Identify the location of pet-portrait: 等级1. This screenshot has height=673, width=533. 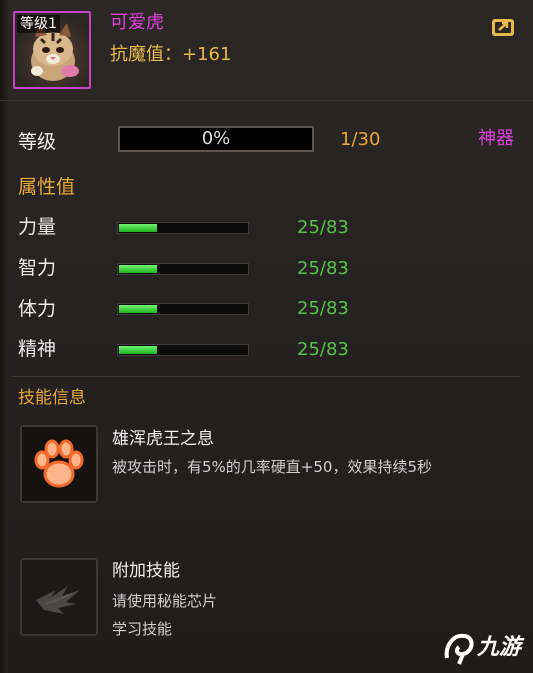
(52, 50).